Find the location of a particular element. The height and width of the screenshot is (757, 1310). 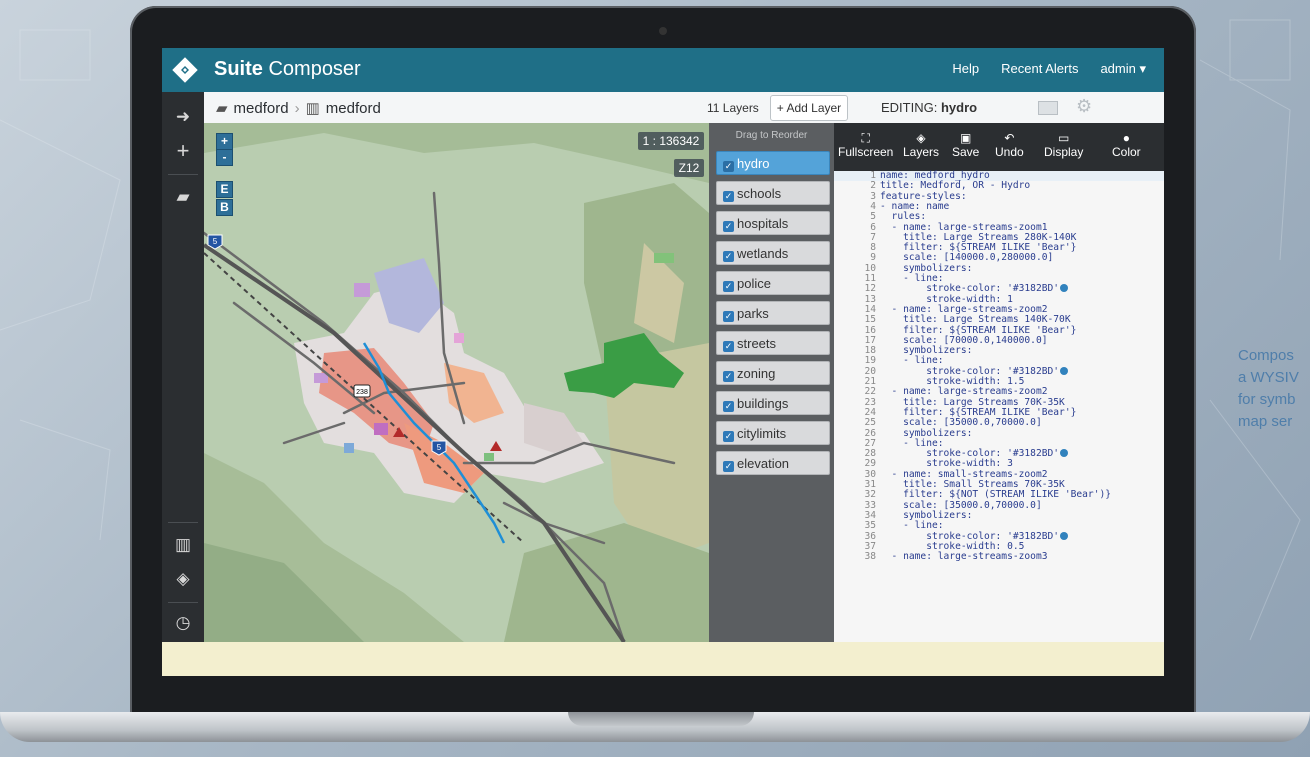

code-text: - name: large-streams-zoom3 is located at coordinates (964, 557).